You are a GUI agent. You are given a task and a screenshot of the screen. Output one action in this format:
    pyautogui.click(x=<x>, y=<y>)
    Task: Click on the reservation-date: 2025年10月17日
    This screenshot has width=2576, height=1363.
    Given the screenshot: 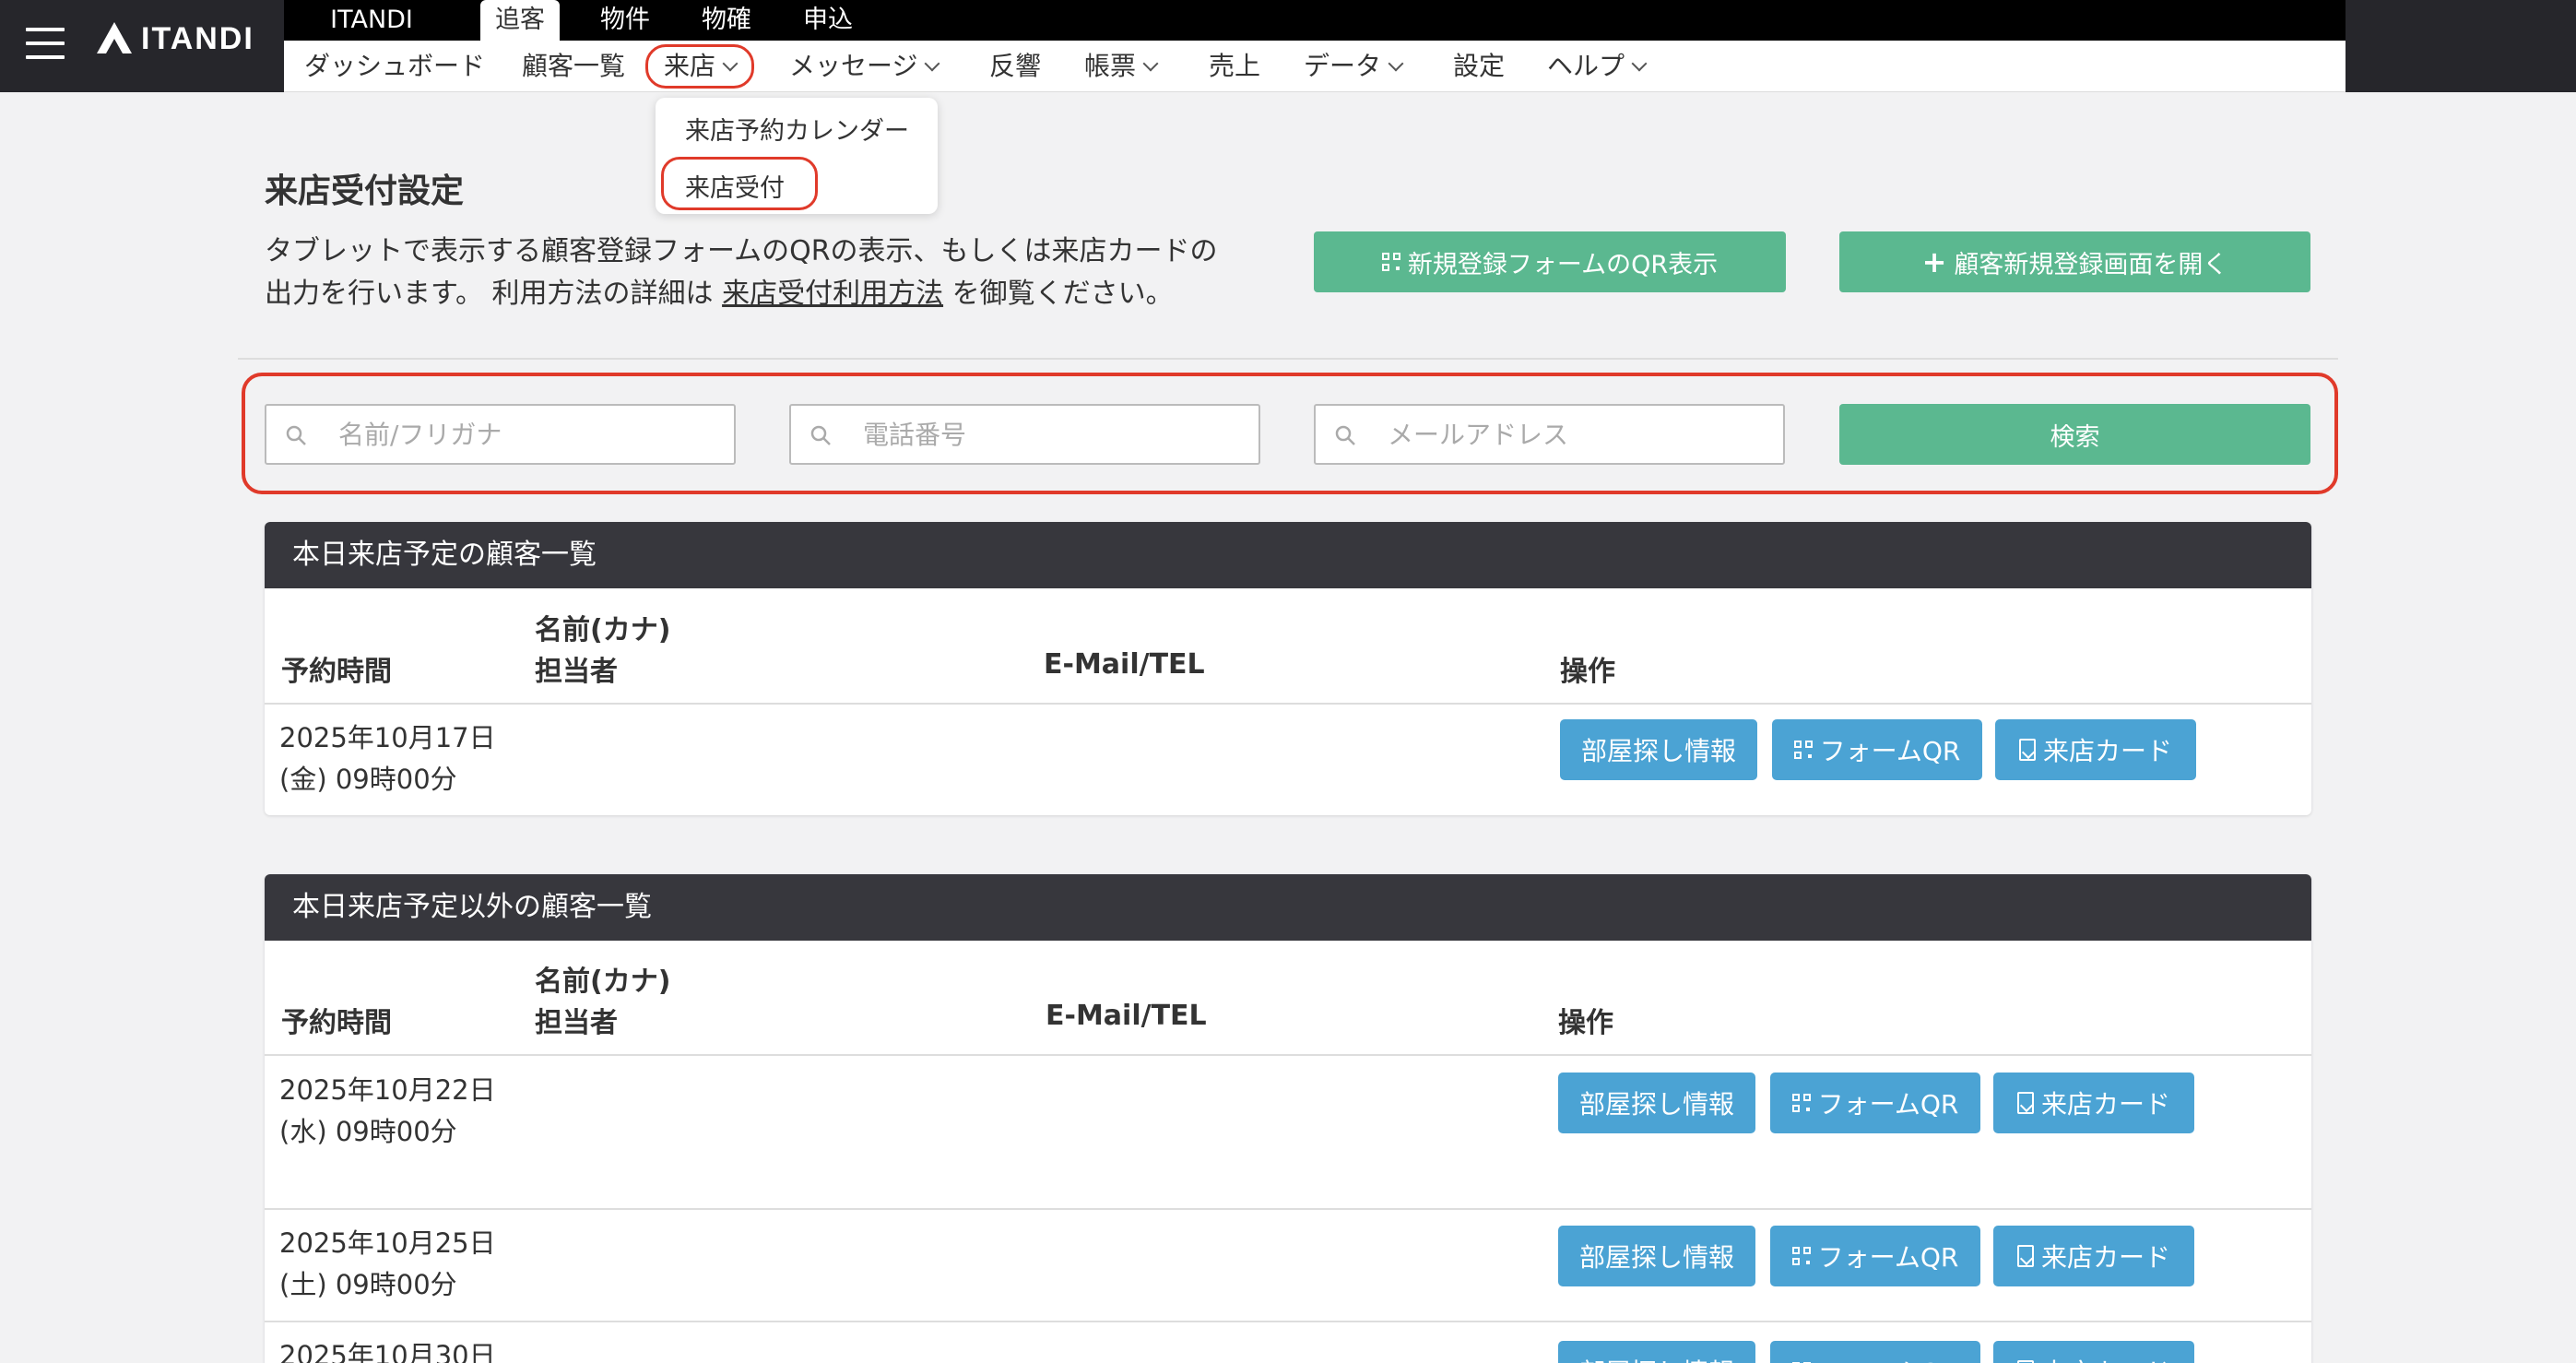 What is the action you would take?
    pyautogui.click(x=387, y=737)
    